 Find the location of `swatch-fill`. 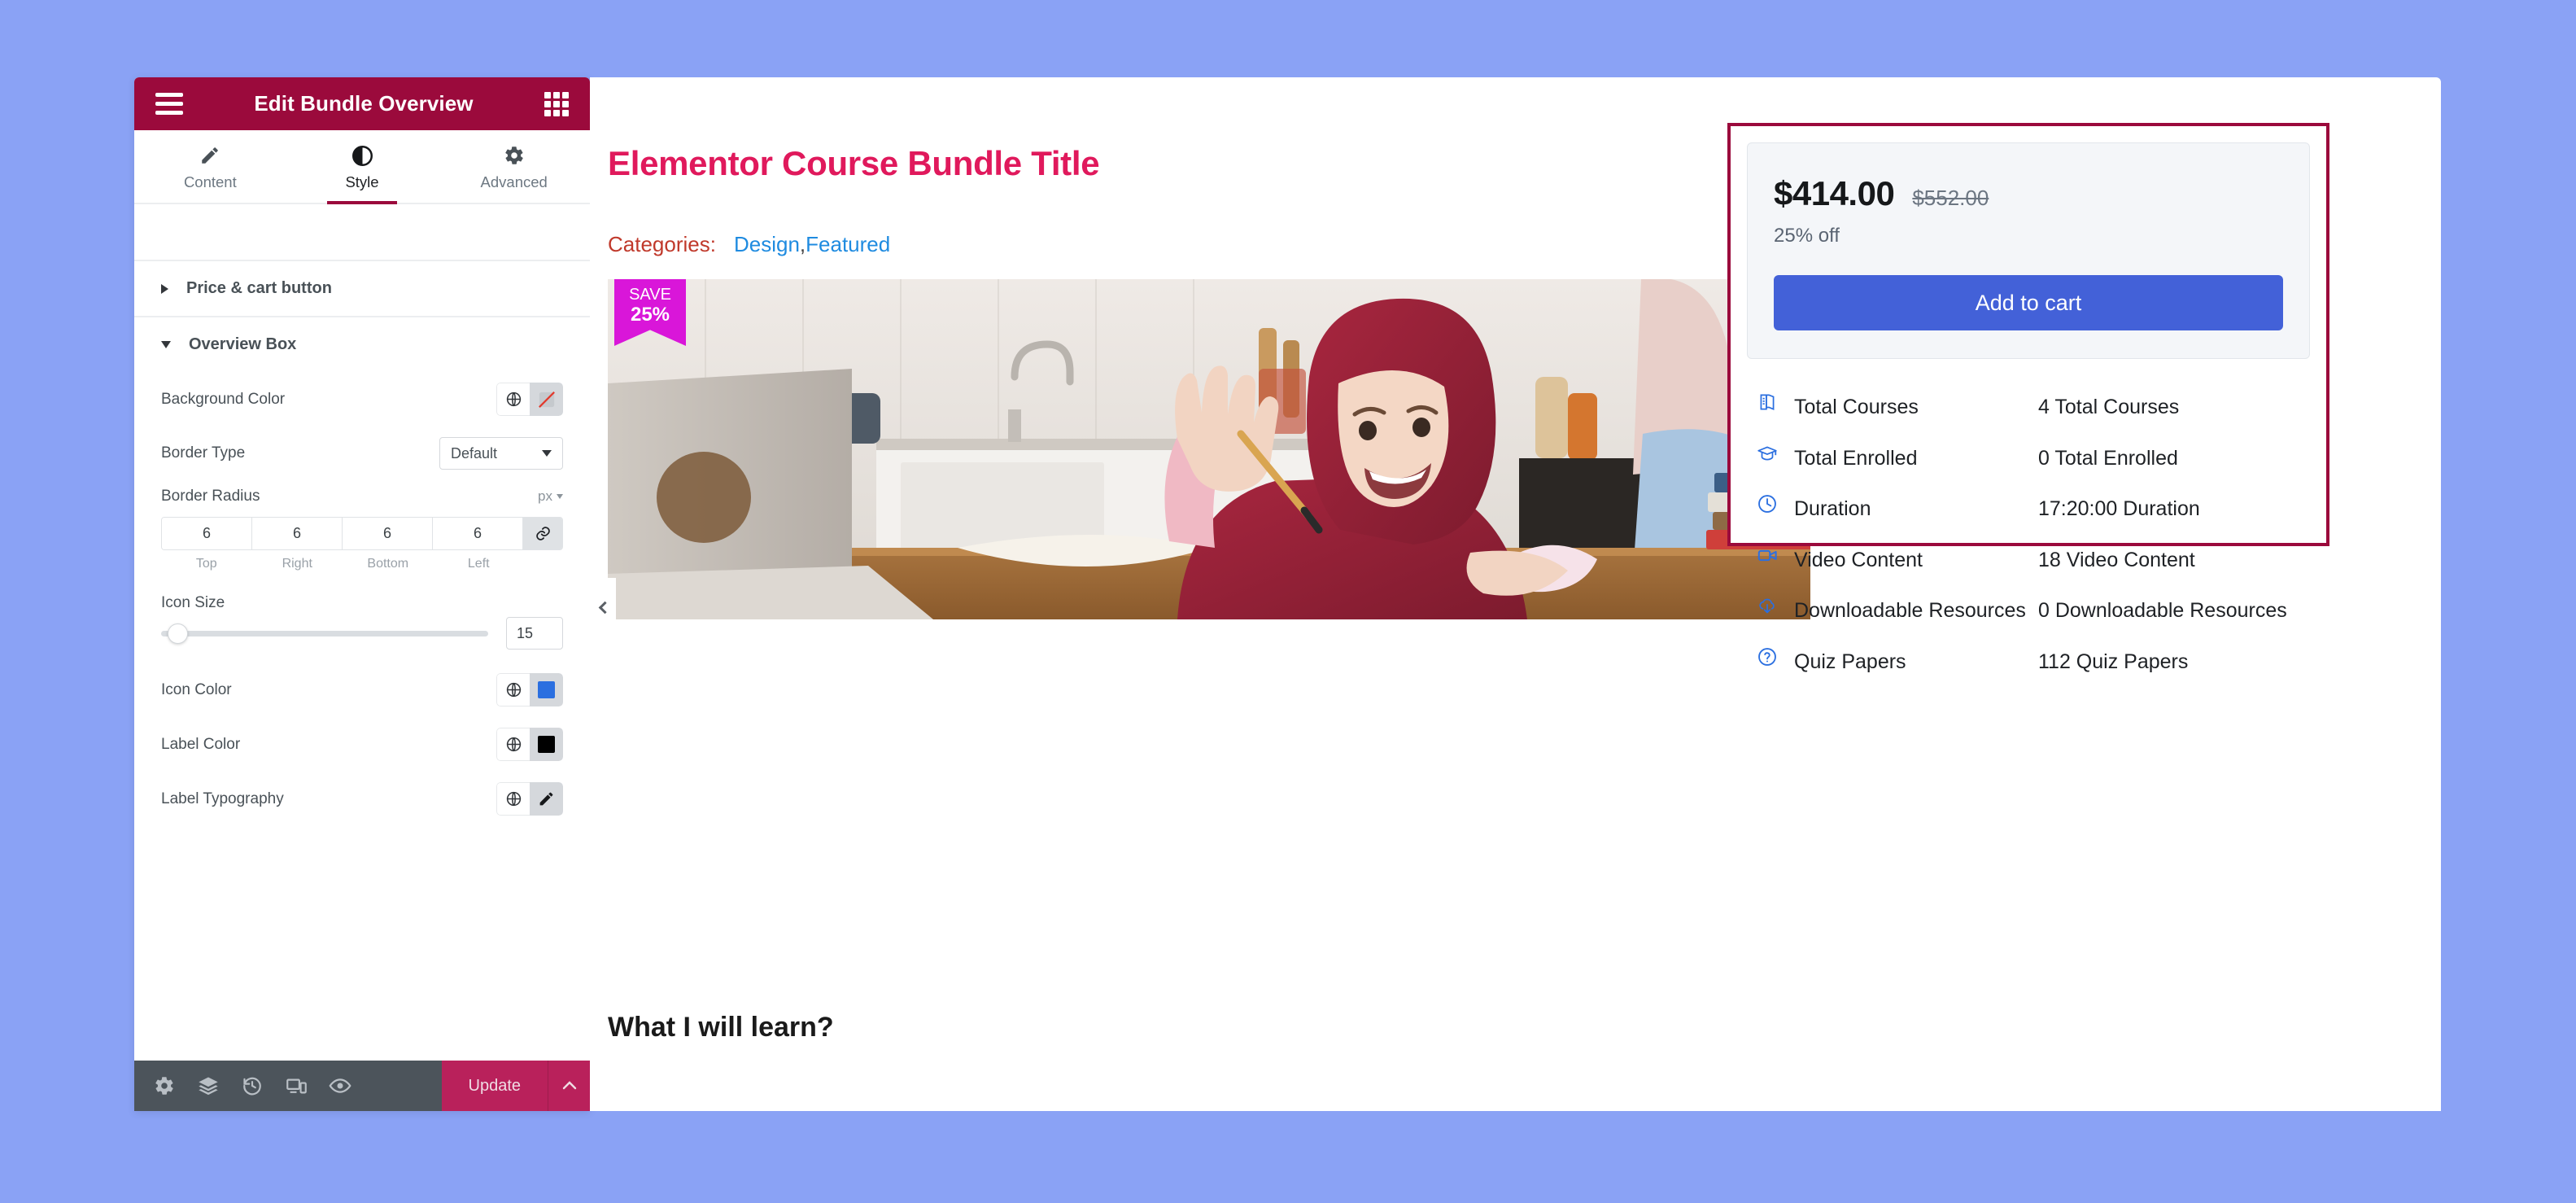

swatch-fill is located at coordinates (546, 689).